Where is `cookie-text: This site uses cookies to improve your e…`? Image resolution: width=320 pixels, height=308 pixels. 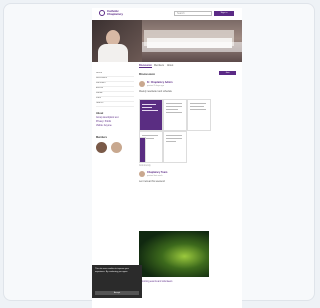
cookie-text: This site uses cookies to improve your e… is located at coordinates (112, 270).